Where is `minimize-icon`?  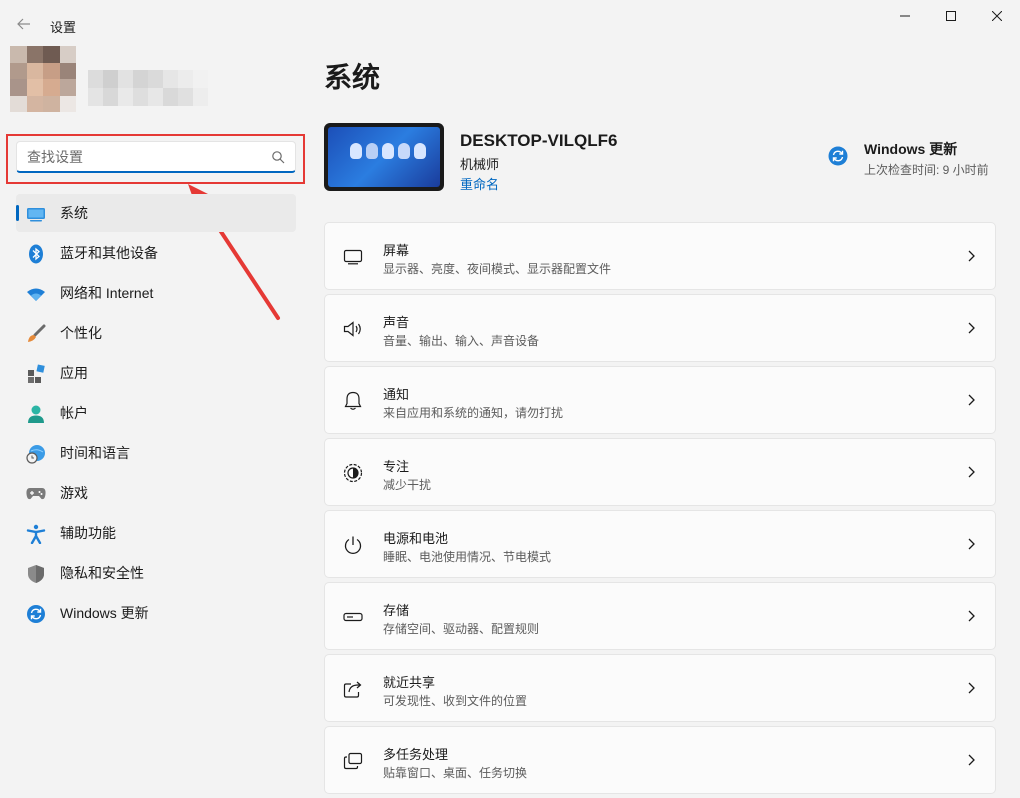 minimize-icon is located at coordinates (905, 16).